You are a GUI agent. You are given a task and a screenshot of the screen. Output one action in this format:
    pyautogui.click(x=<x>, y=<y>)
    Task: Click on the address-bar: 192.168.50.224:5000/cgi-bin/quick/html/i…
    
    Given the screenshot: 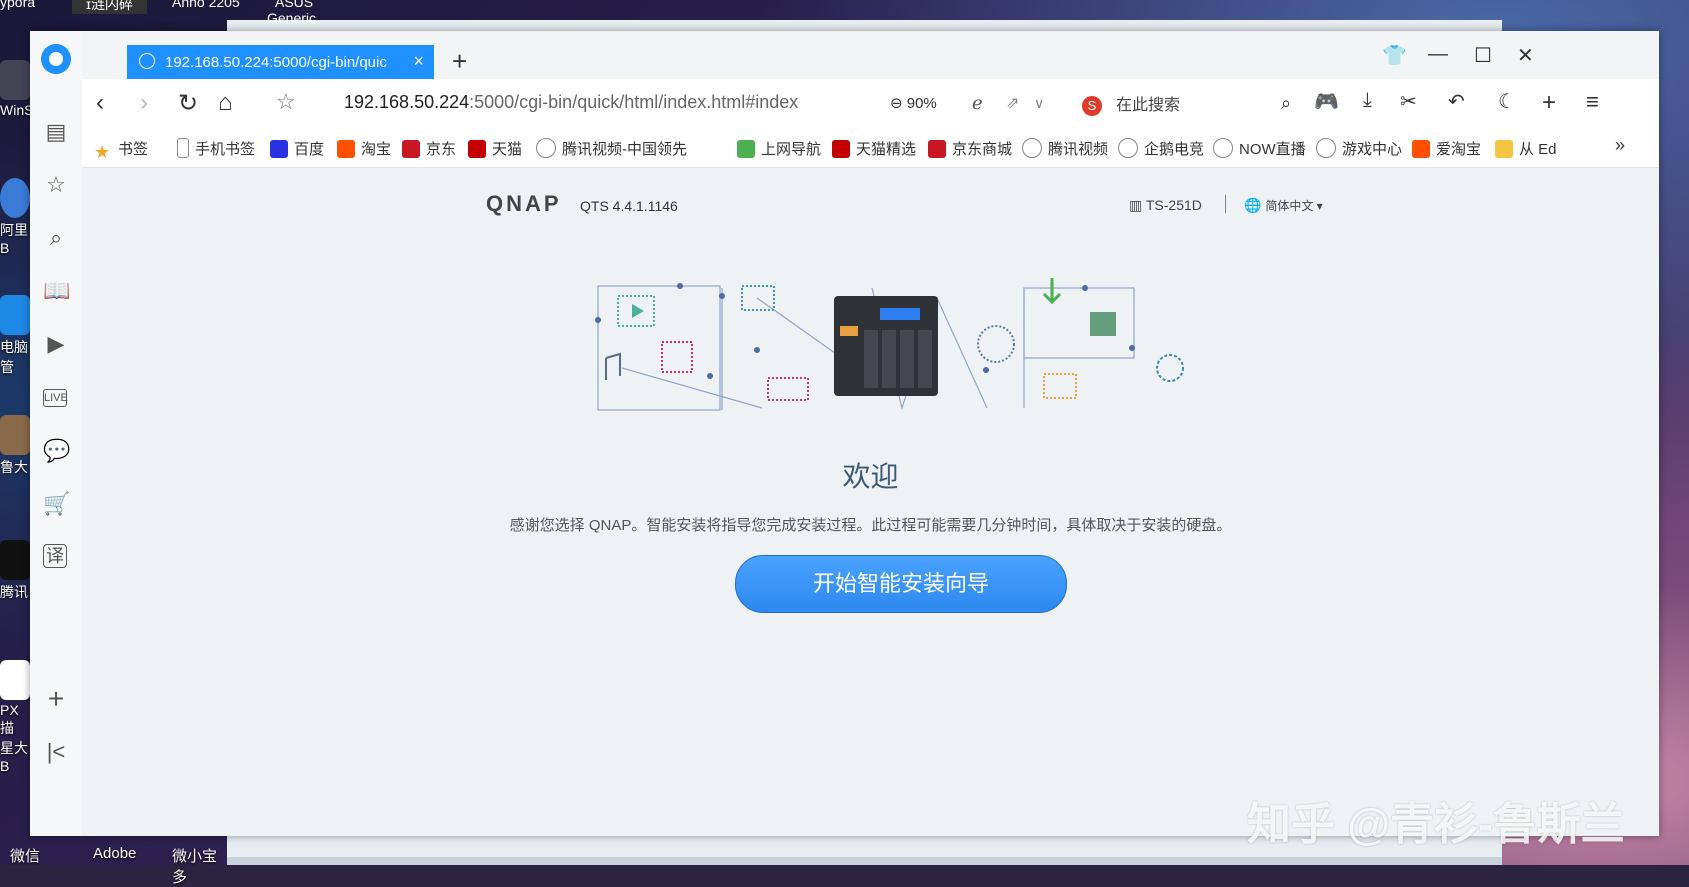 What is the action you would take?
    pyautogui.click(x=571, y=102)
    